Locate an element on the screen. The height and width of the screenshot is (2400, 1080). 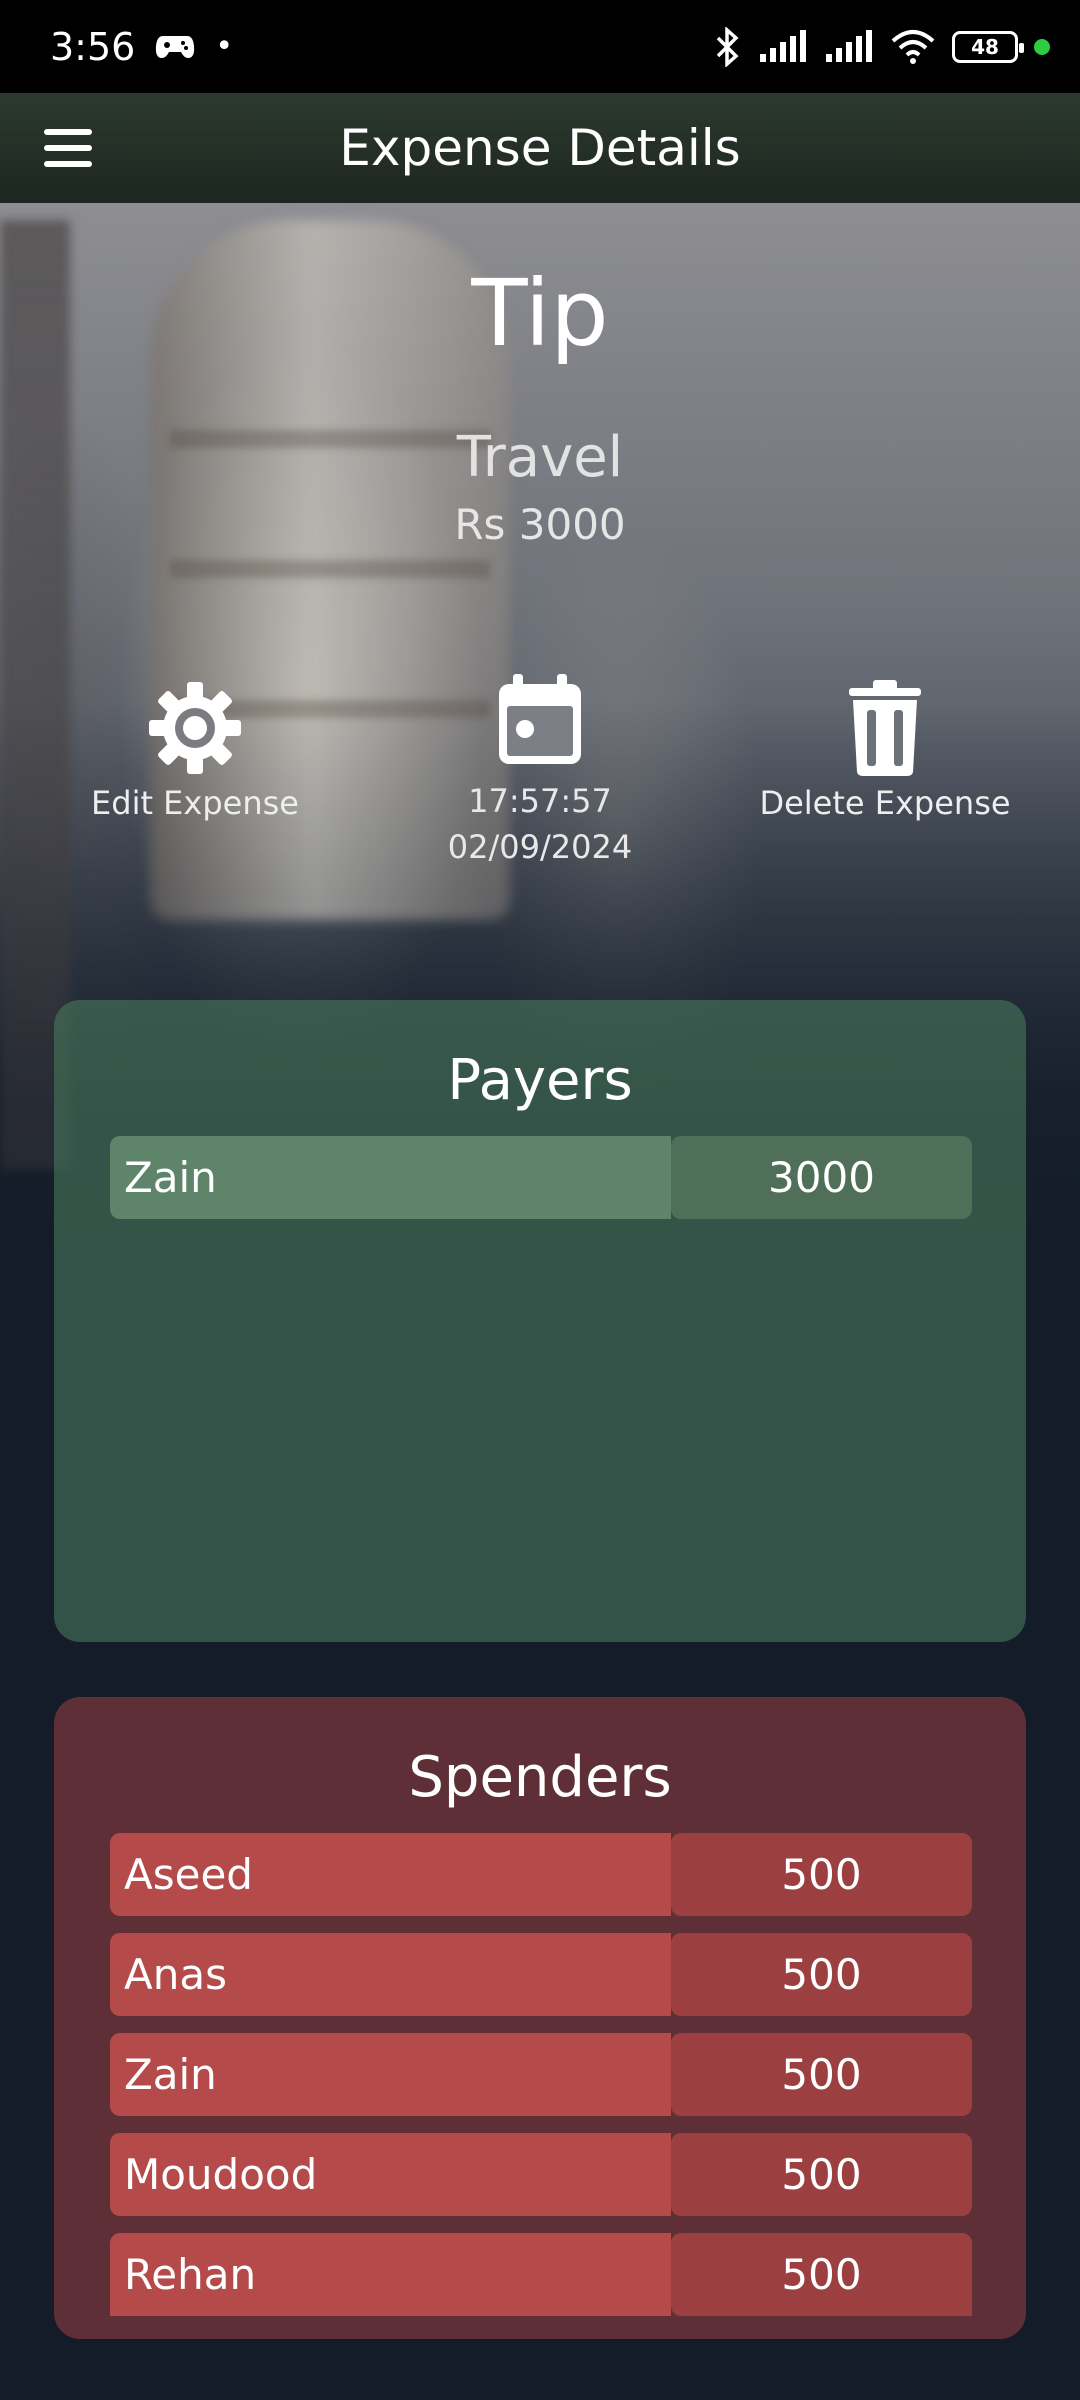
spender-row: Moudood 500 is located at coordinates (541, 2174).